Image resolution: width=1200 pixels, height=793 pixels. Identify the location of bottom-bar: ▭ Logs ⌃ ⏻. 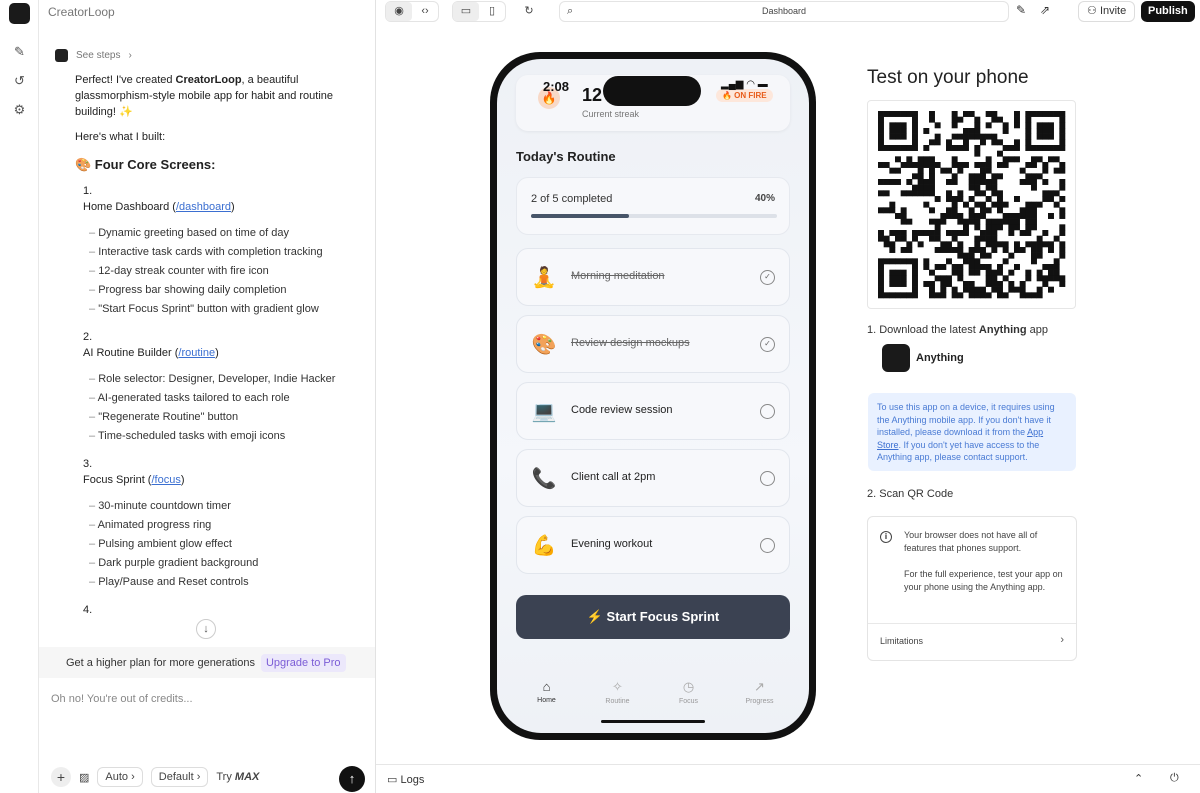
(788, 778).